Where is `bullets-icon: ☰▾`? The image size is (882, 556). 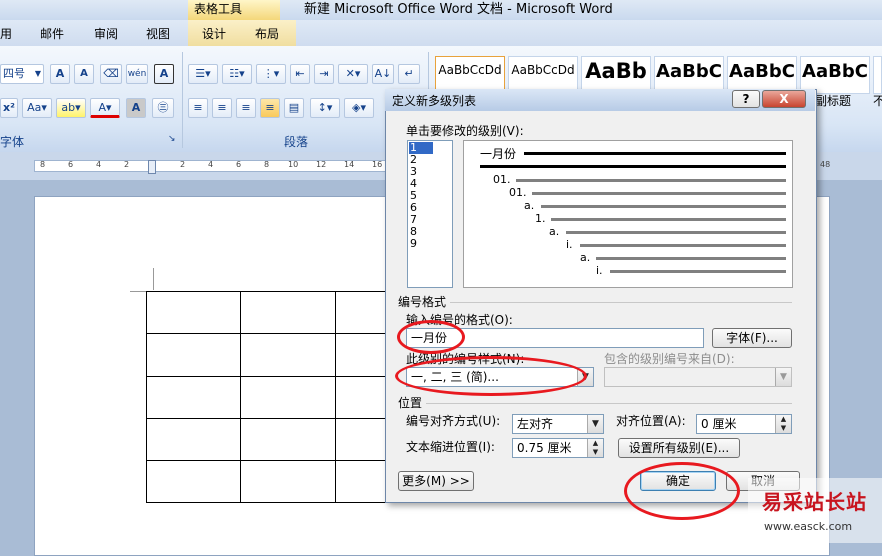 bullets-icon: ☰▾ is located at coordinates (203, 74).